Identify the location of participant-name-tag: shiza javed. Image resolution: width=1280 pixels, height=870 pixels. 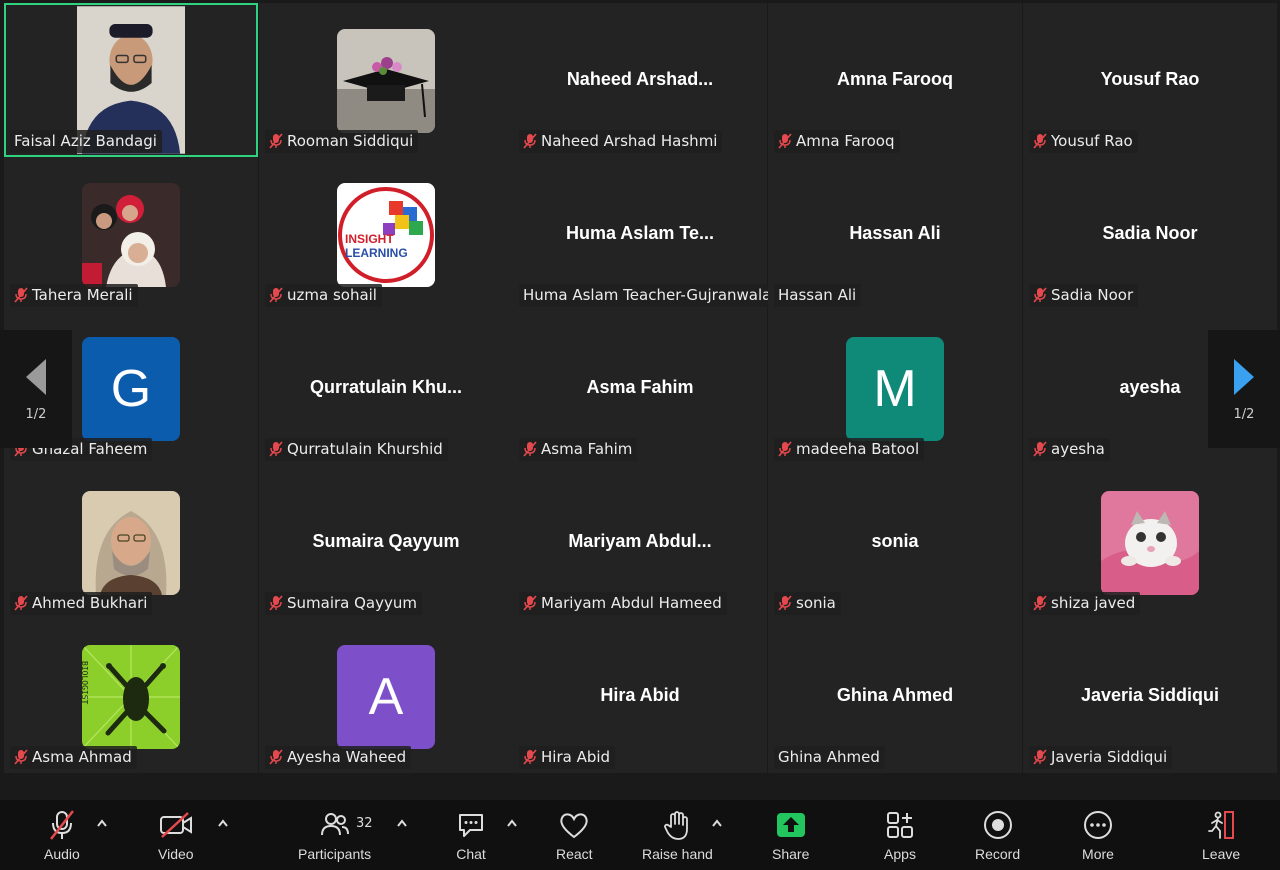
(1085, 603).